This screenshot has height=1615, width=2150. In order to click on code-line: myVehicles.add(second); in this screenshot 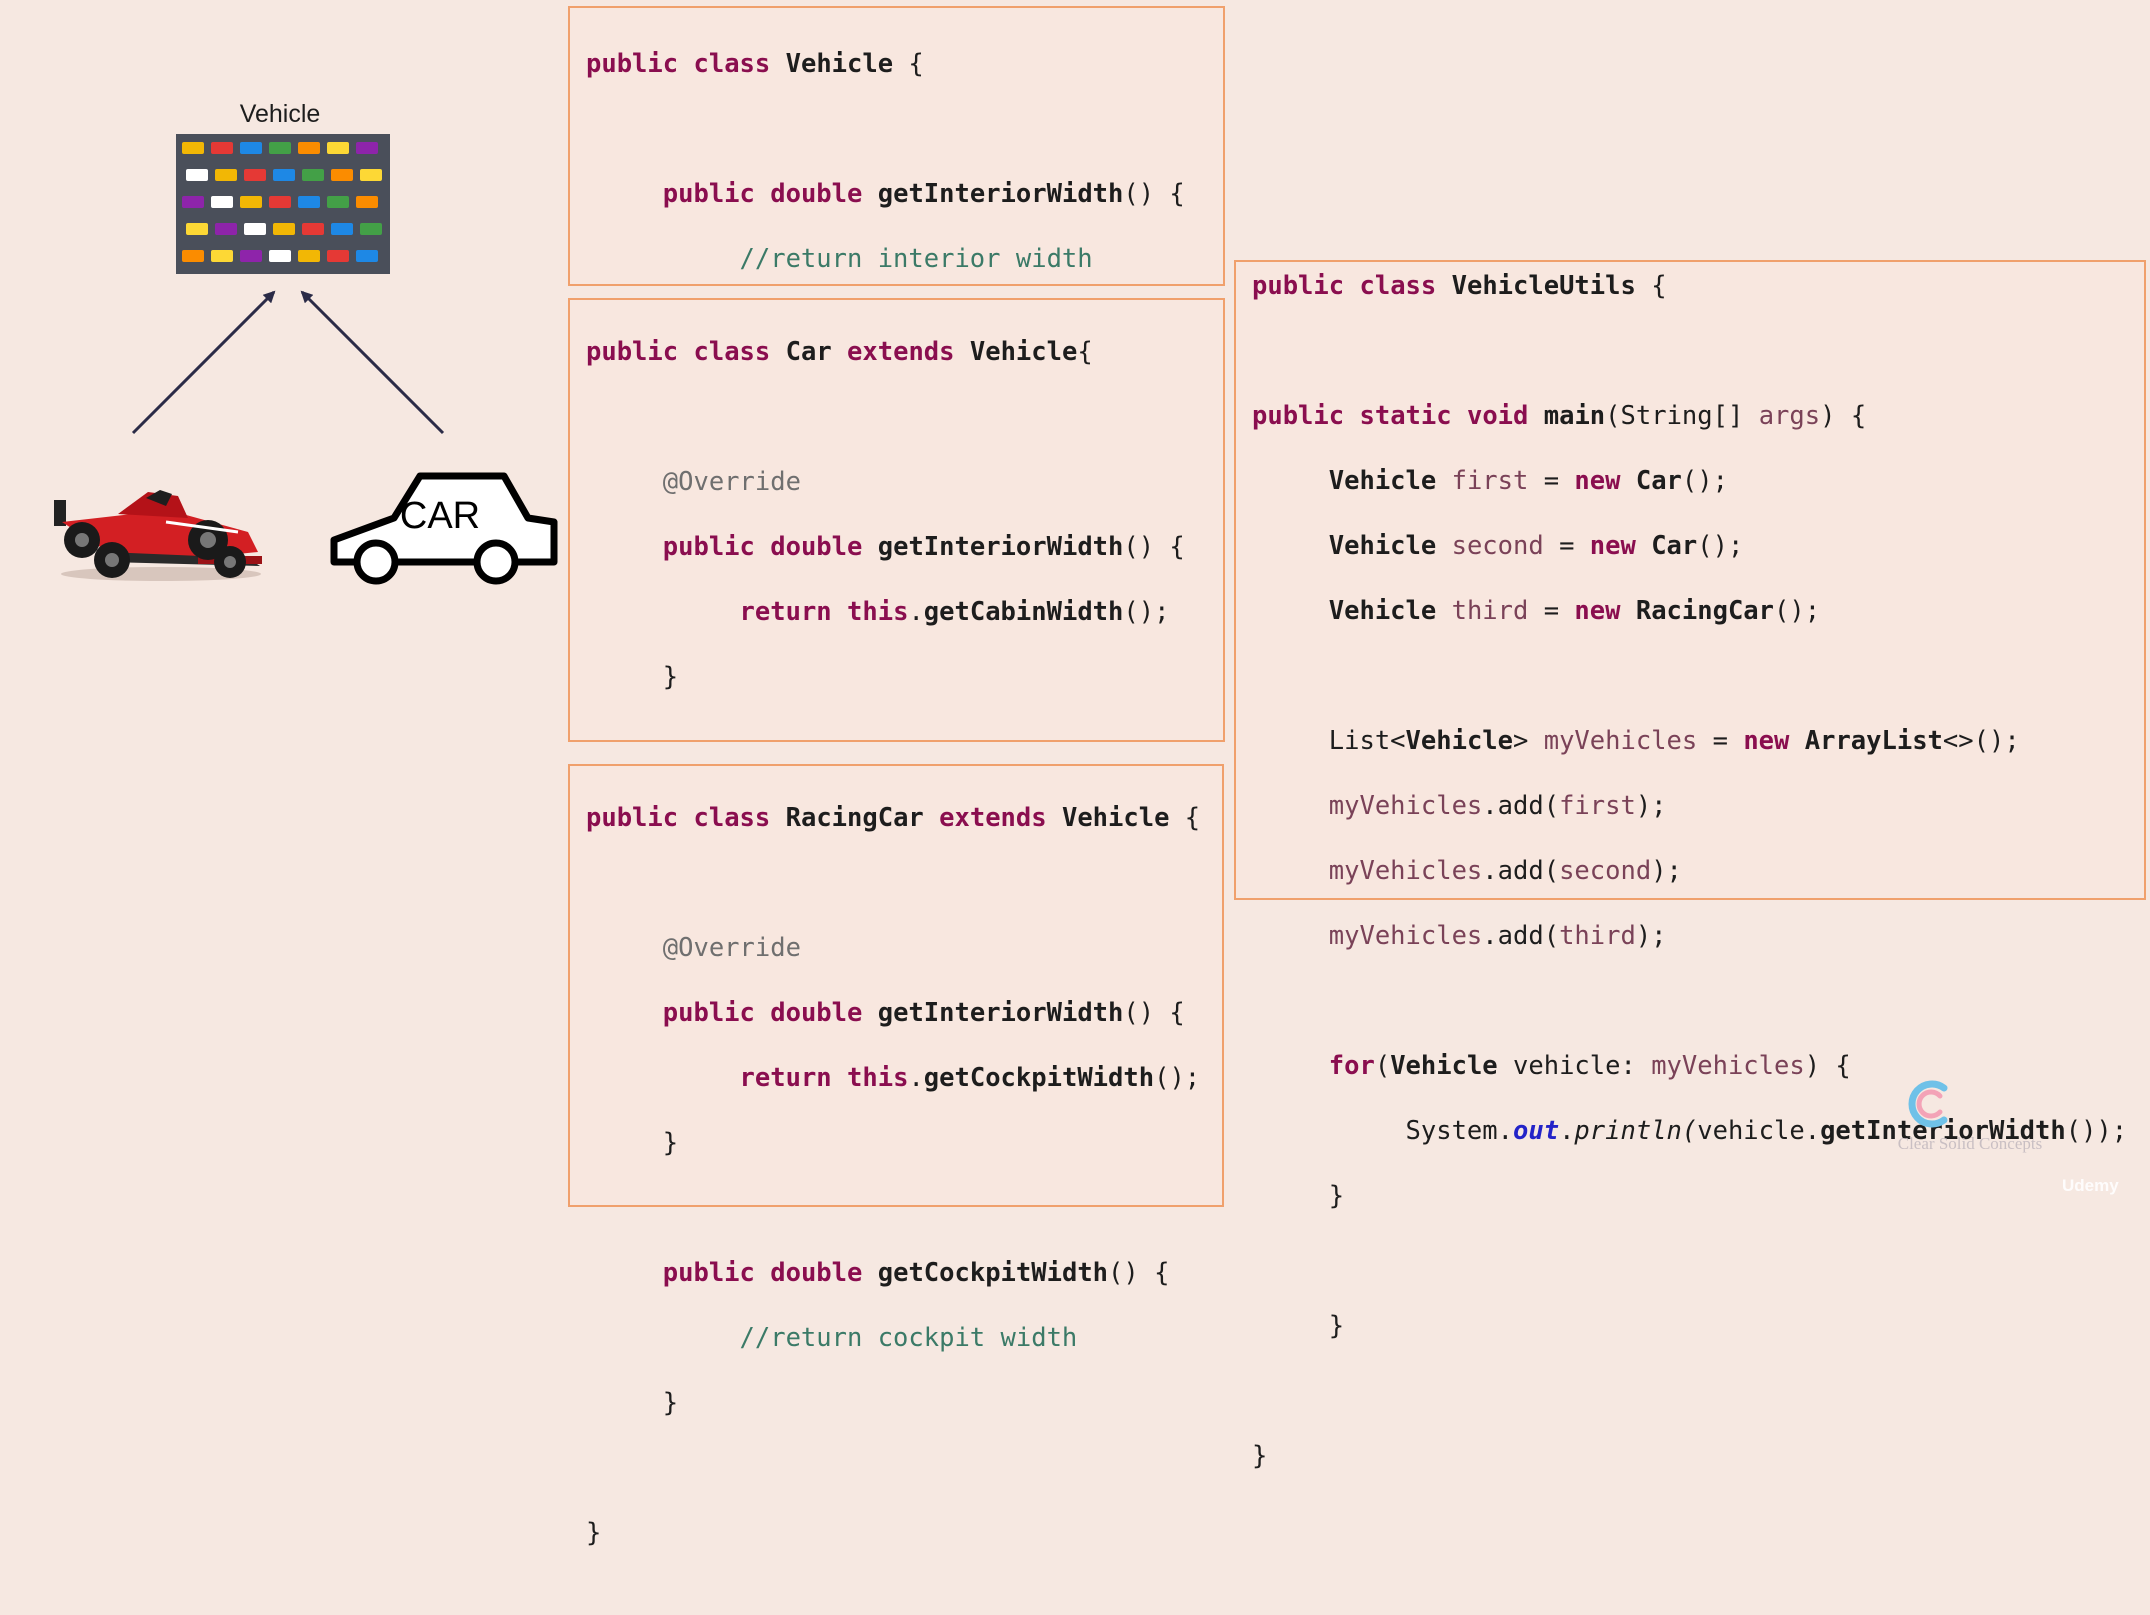, I will do `click(1505, 871)`.